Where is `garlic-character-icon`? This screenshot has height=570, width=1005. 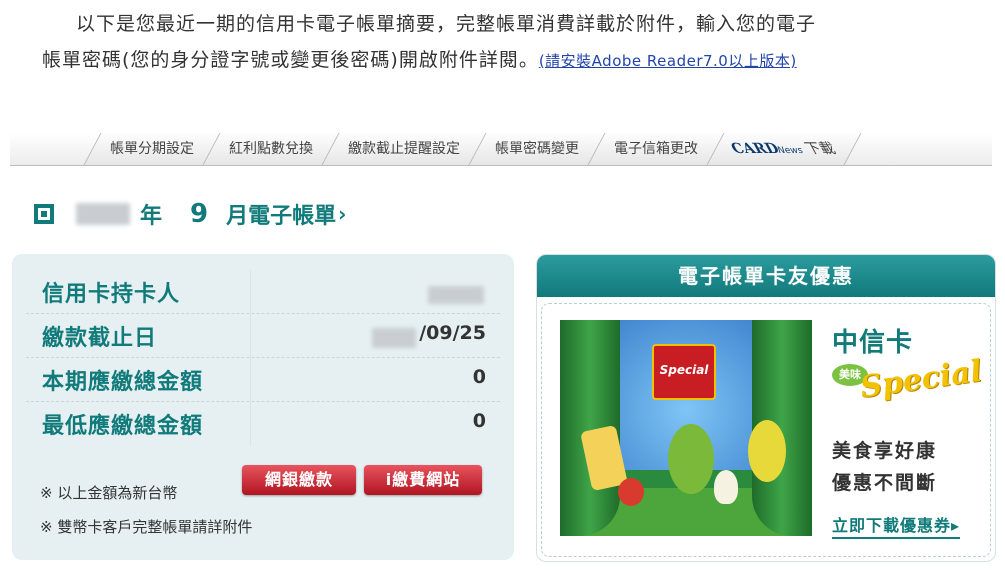 garlic-character-icon is located at coordinates (726, 487).